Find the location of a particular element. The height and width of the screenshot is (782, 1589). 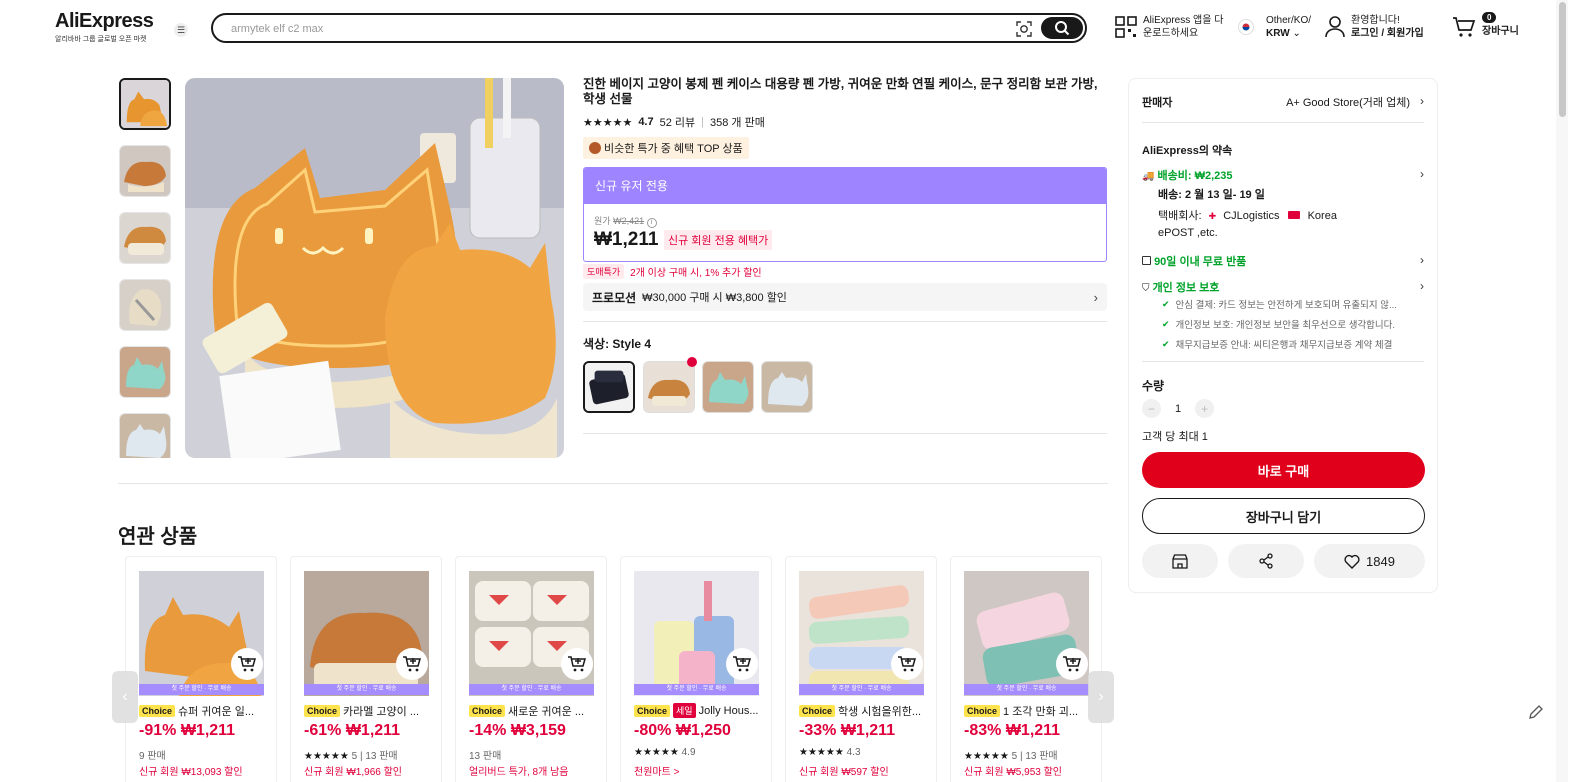

seller-row: 판매자 A+ Good Store(거래 업체) › is located at coordinates (1283, 102).